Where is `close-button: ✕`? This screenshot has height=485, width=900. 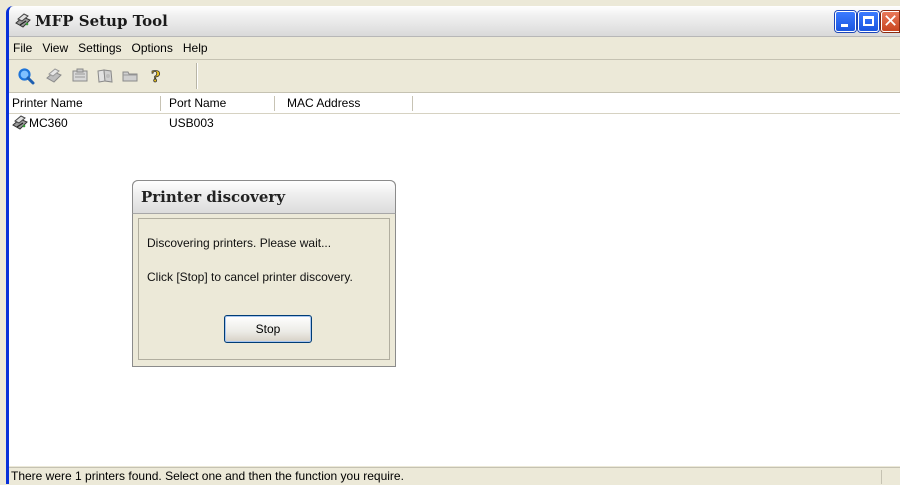 close-button: ✕ is located at coordinates (890, 21).